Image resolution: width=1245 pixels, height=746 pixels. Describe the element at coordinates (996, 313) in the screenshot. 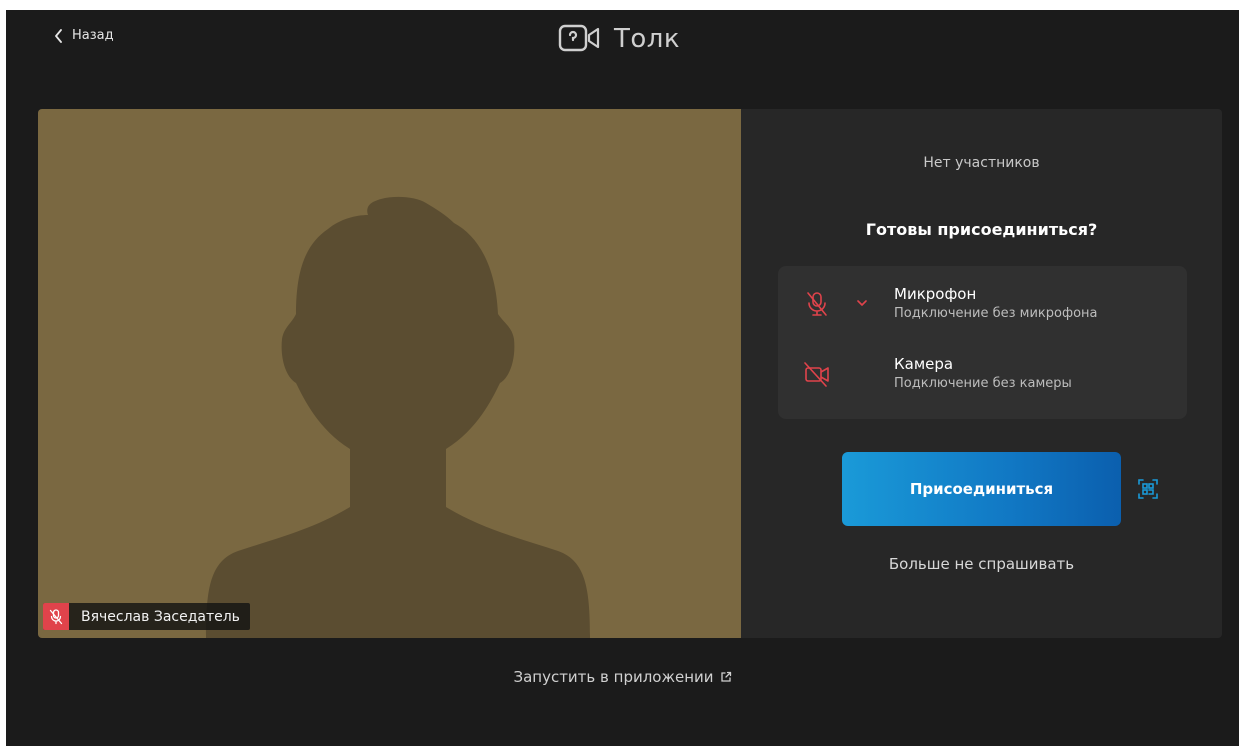

I see `microphone-subtitle: Подключение без микрофона` at that location.